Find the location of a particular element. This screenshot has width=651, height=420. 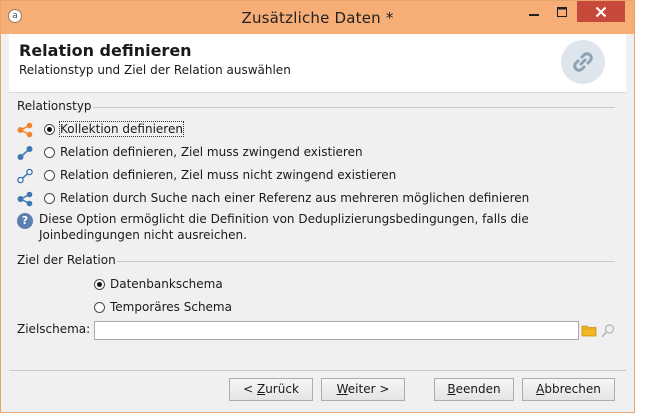

title-bar: a Zusätzliche Daten * is located at coordinates (317, 17).